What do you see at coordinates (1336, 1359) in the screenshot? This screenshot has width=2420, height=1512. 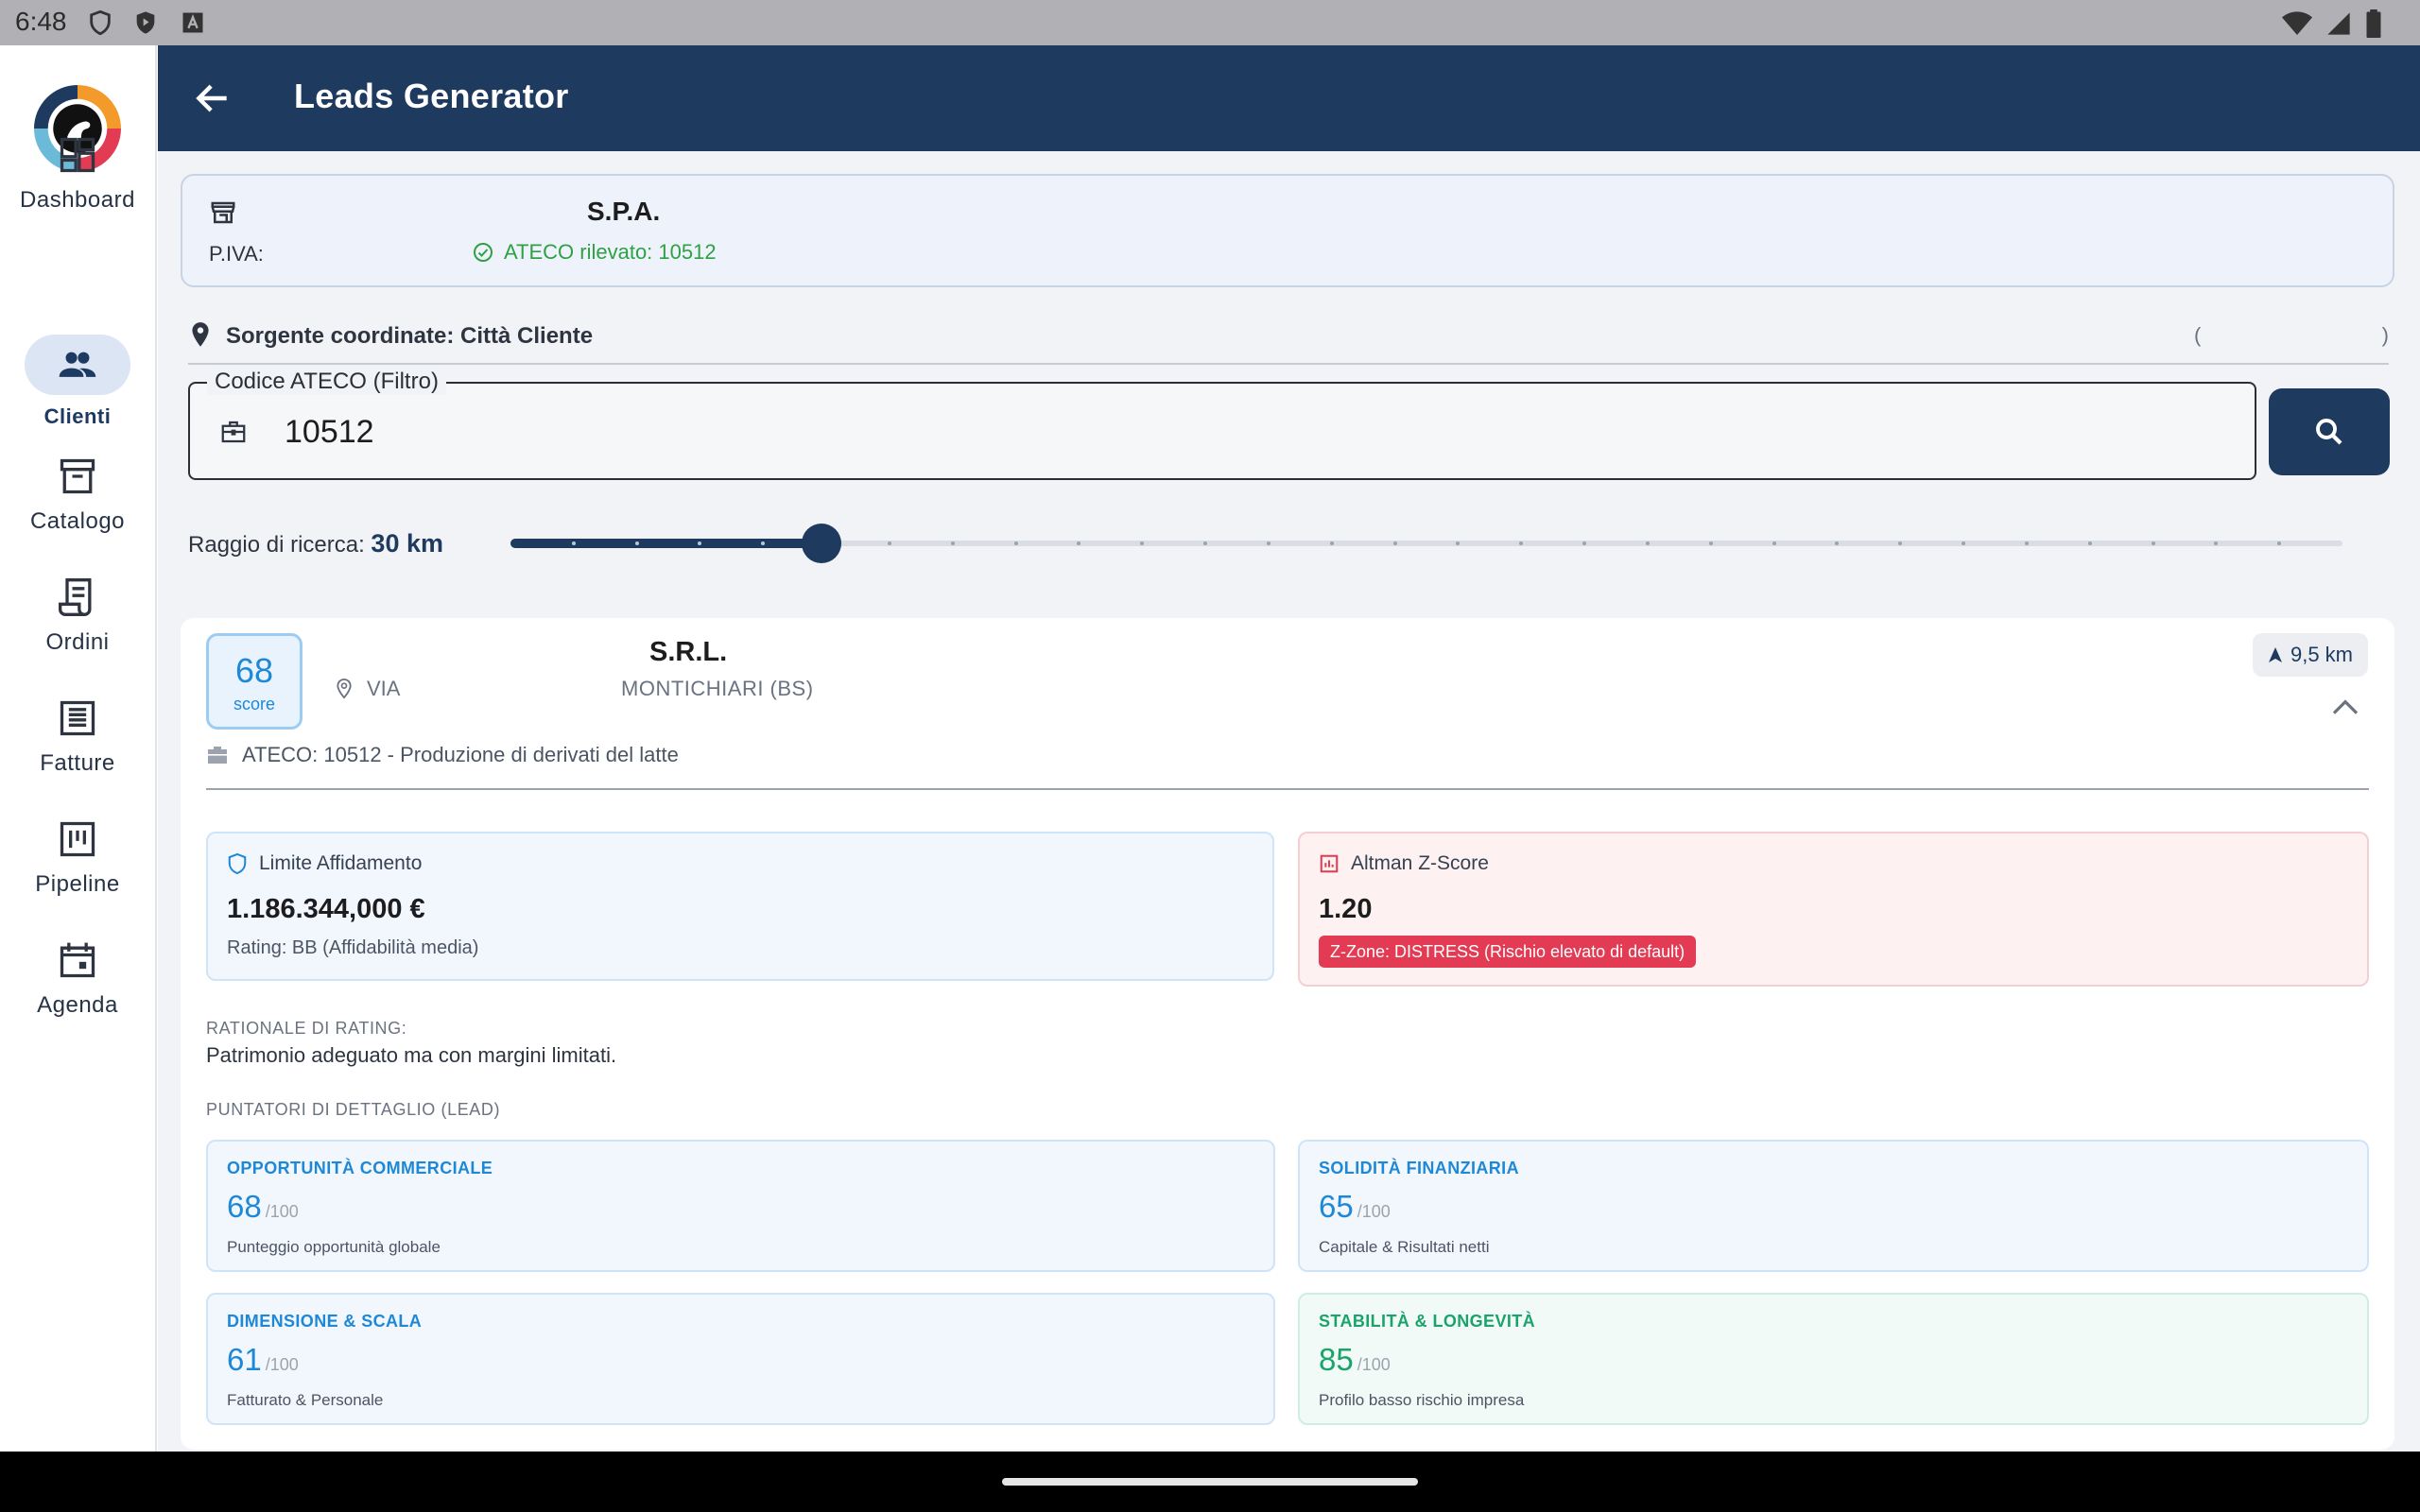 I see `metric-number: 85` at bounding box center [1336, 1359].